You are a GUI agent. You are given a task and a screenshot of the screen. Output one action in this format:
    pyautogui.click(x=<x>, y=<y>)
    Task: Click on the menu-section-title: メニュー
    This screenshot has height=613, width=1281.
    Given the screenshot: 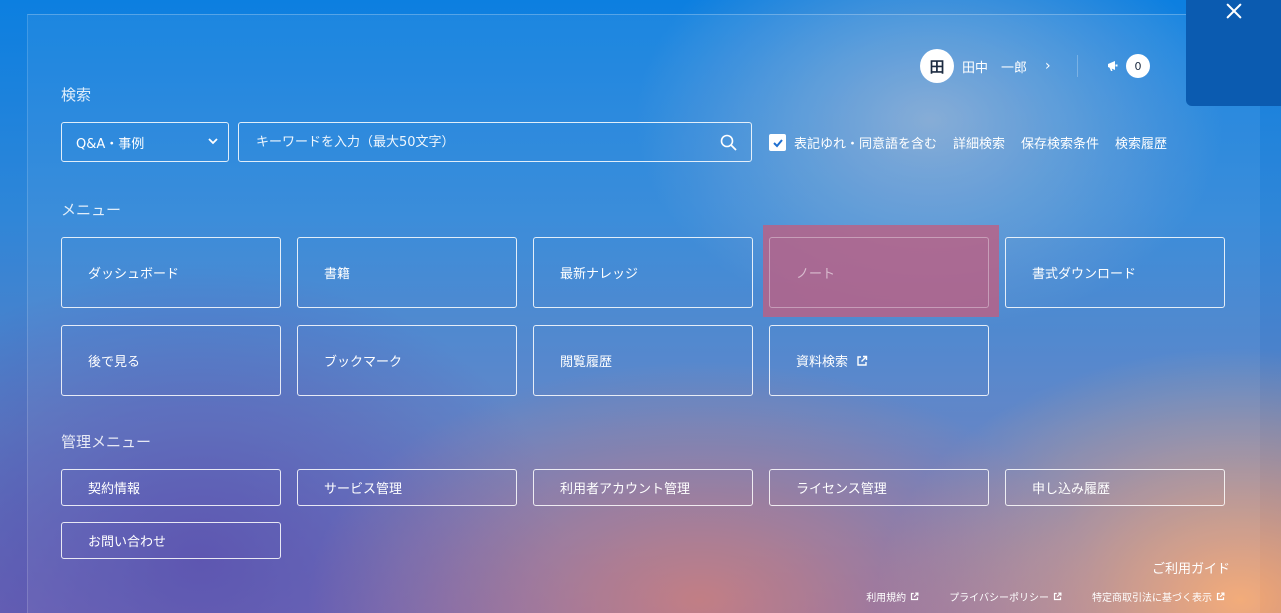 What is the action you would take?
    pyautogui.click(x=91, y=210)
    